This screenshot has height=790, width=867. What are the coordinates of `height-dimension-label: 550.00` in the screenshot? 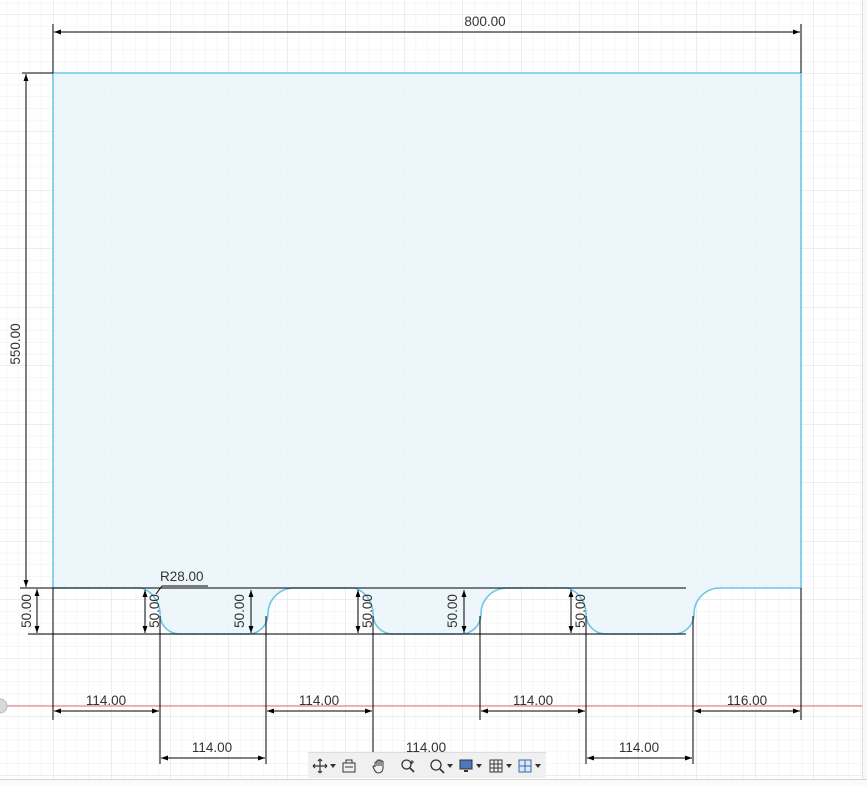 It's located at (15, 343).